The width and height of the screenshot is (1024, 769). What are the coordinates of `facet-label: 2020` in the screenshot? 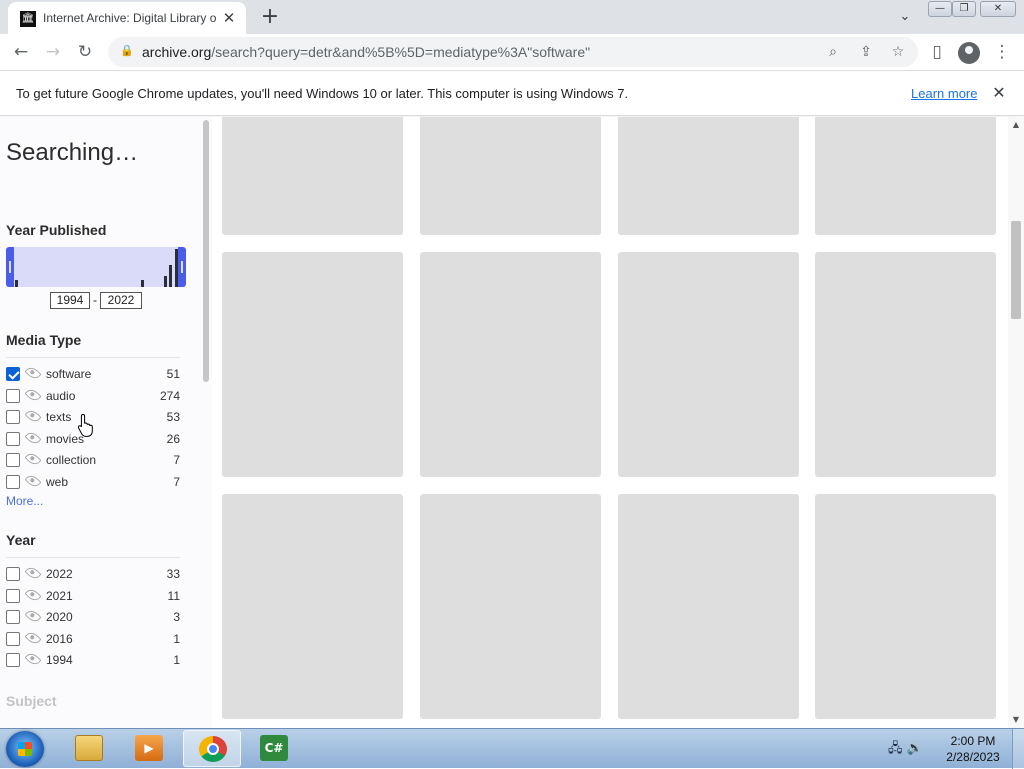 It's located at (59, 617).